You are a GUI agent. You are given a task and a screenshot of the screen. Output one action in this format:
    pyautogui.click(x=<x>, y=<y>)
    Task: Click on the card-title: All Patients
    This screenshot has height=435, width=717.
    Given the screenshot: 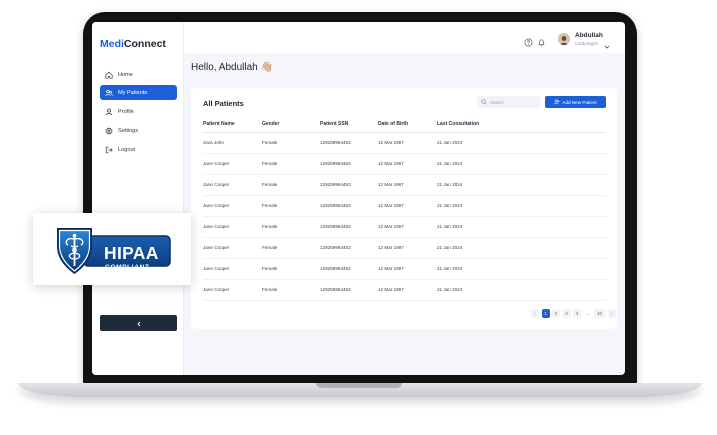 What is the action you would take?
    pyautogui.click(x=223, y=103)
    